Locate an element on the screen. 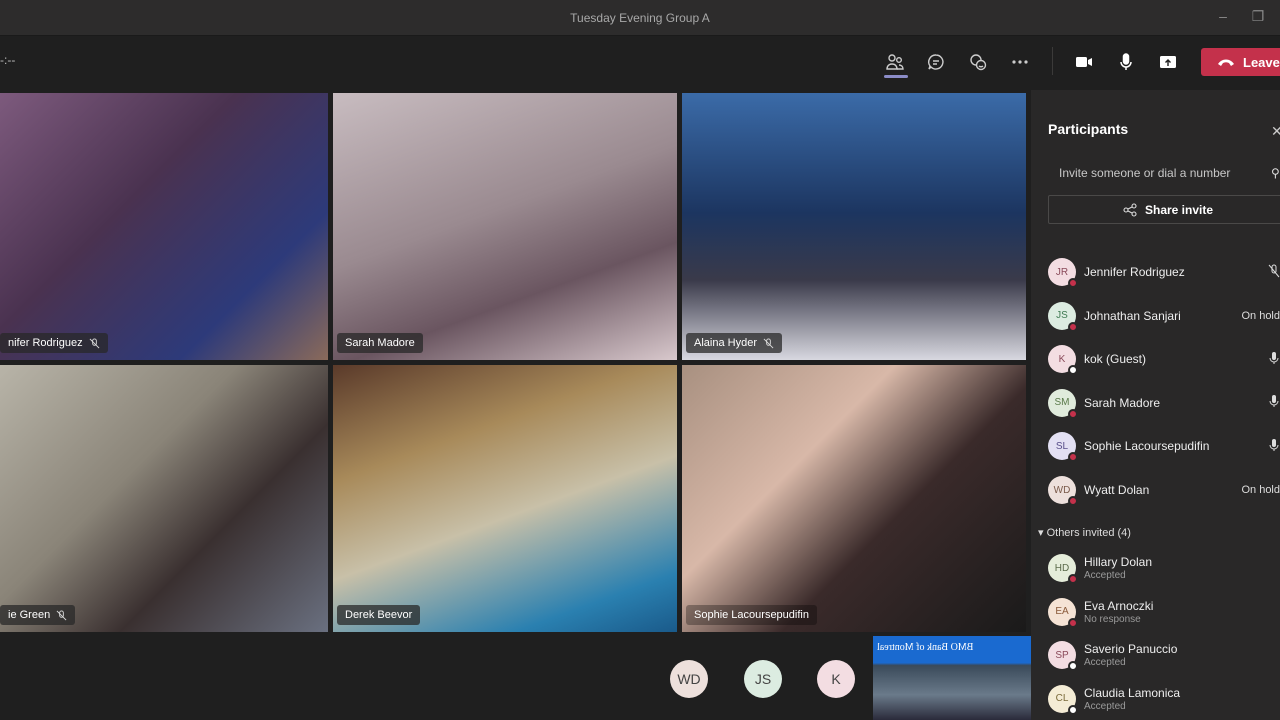 This screenshot has width=1280, height=720. invite-input: Invite someone or dial a number is located at coordinates (1159, 173).